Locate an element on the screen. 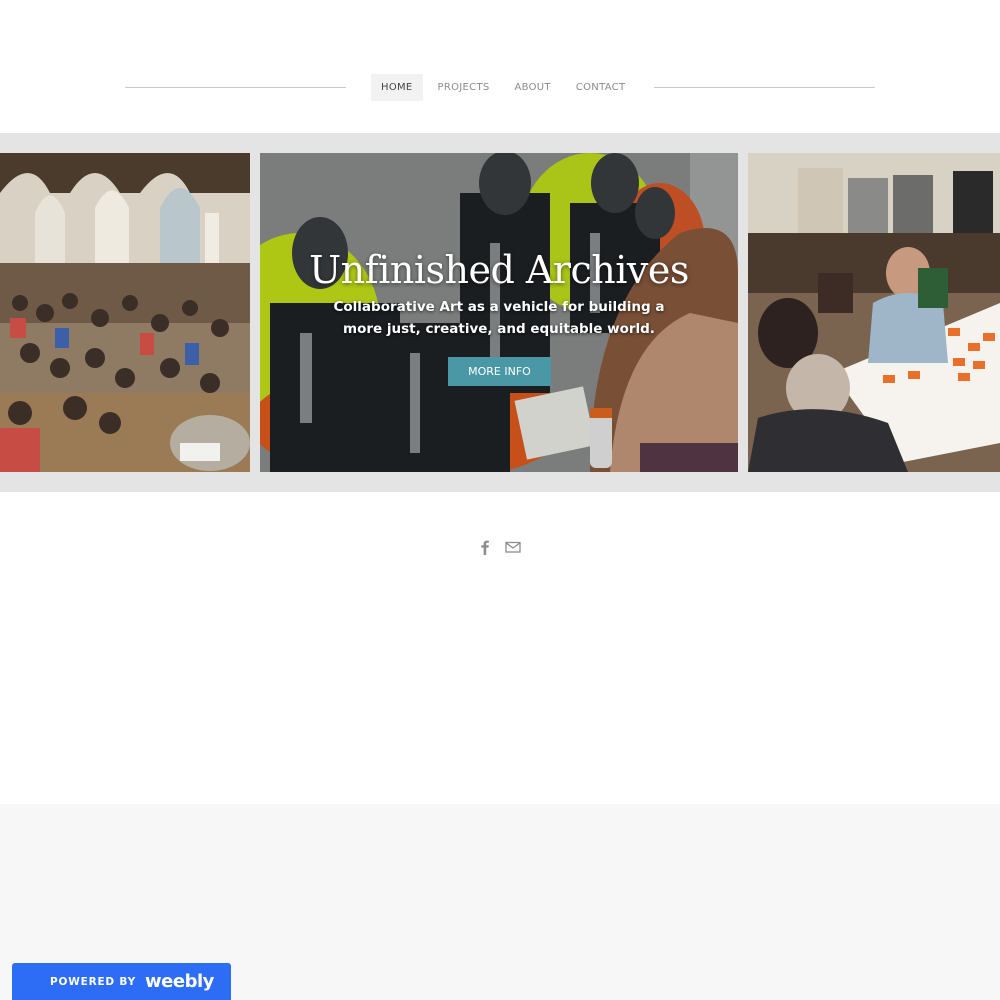 The height and width of the screenshot is (1000, 1000). main-nav: HOME PROJECTS ABOUT CONTACT is located at coordinates (505, 87).